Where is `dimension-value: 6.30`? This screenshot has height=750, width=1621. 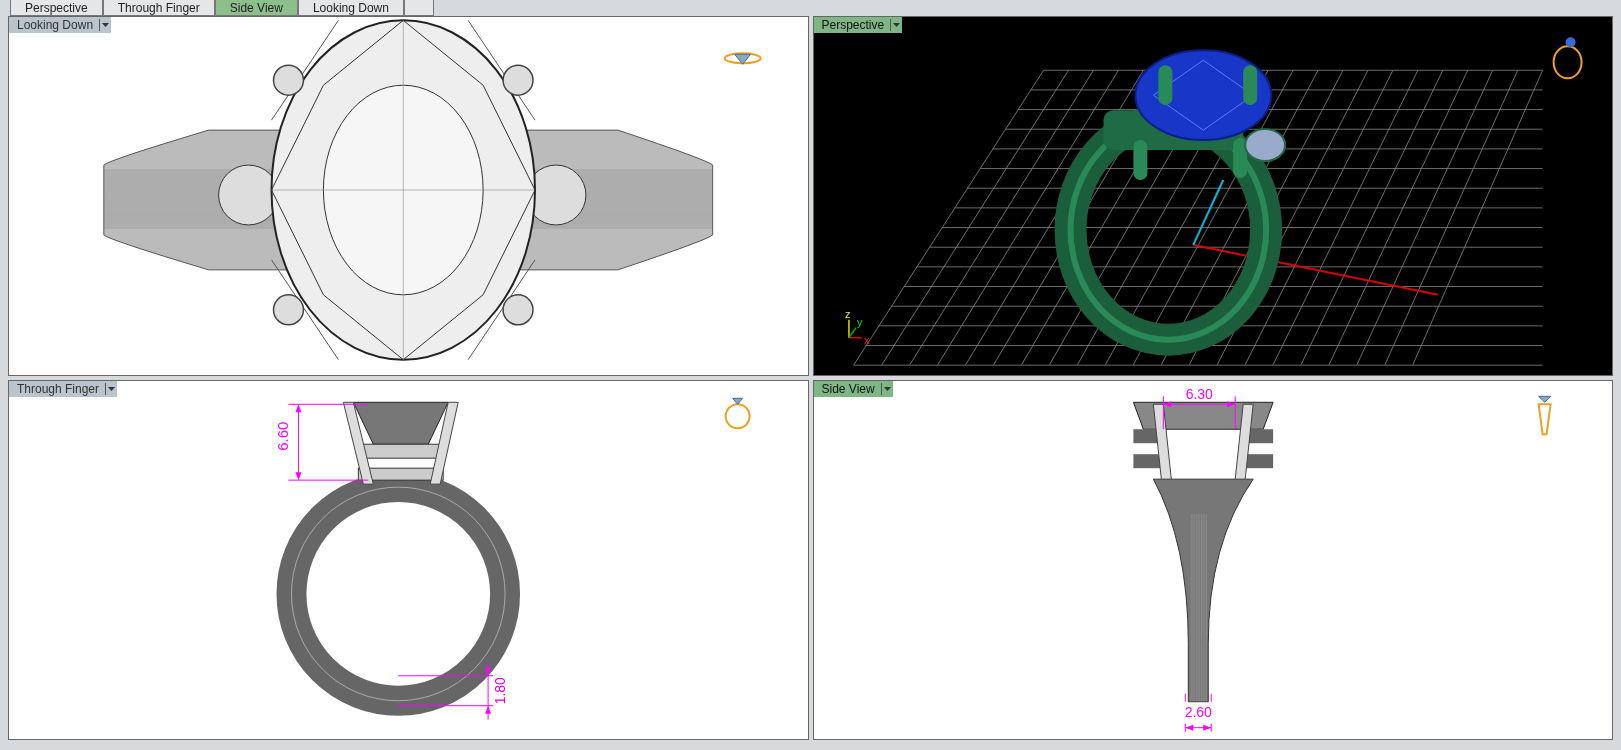 dimension-value: 6.30 is located at coordinates (1199, 394).